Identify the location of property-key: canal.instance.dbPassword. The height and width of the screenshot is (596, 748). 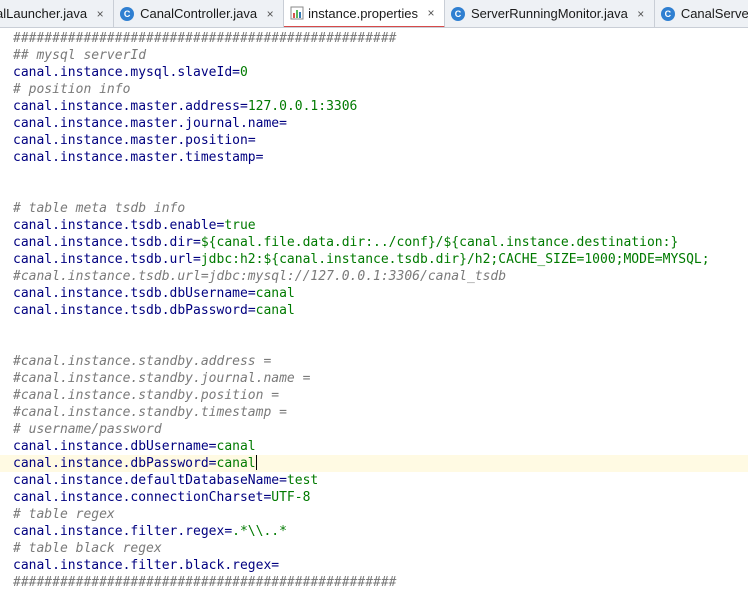
(111, 463).